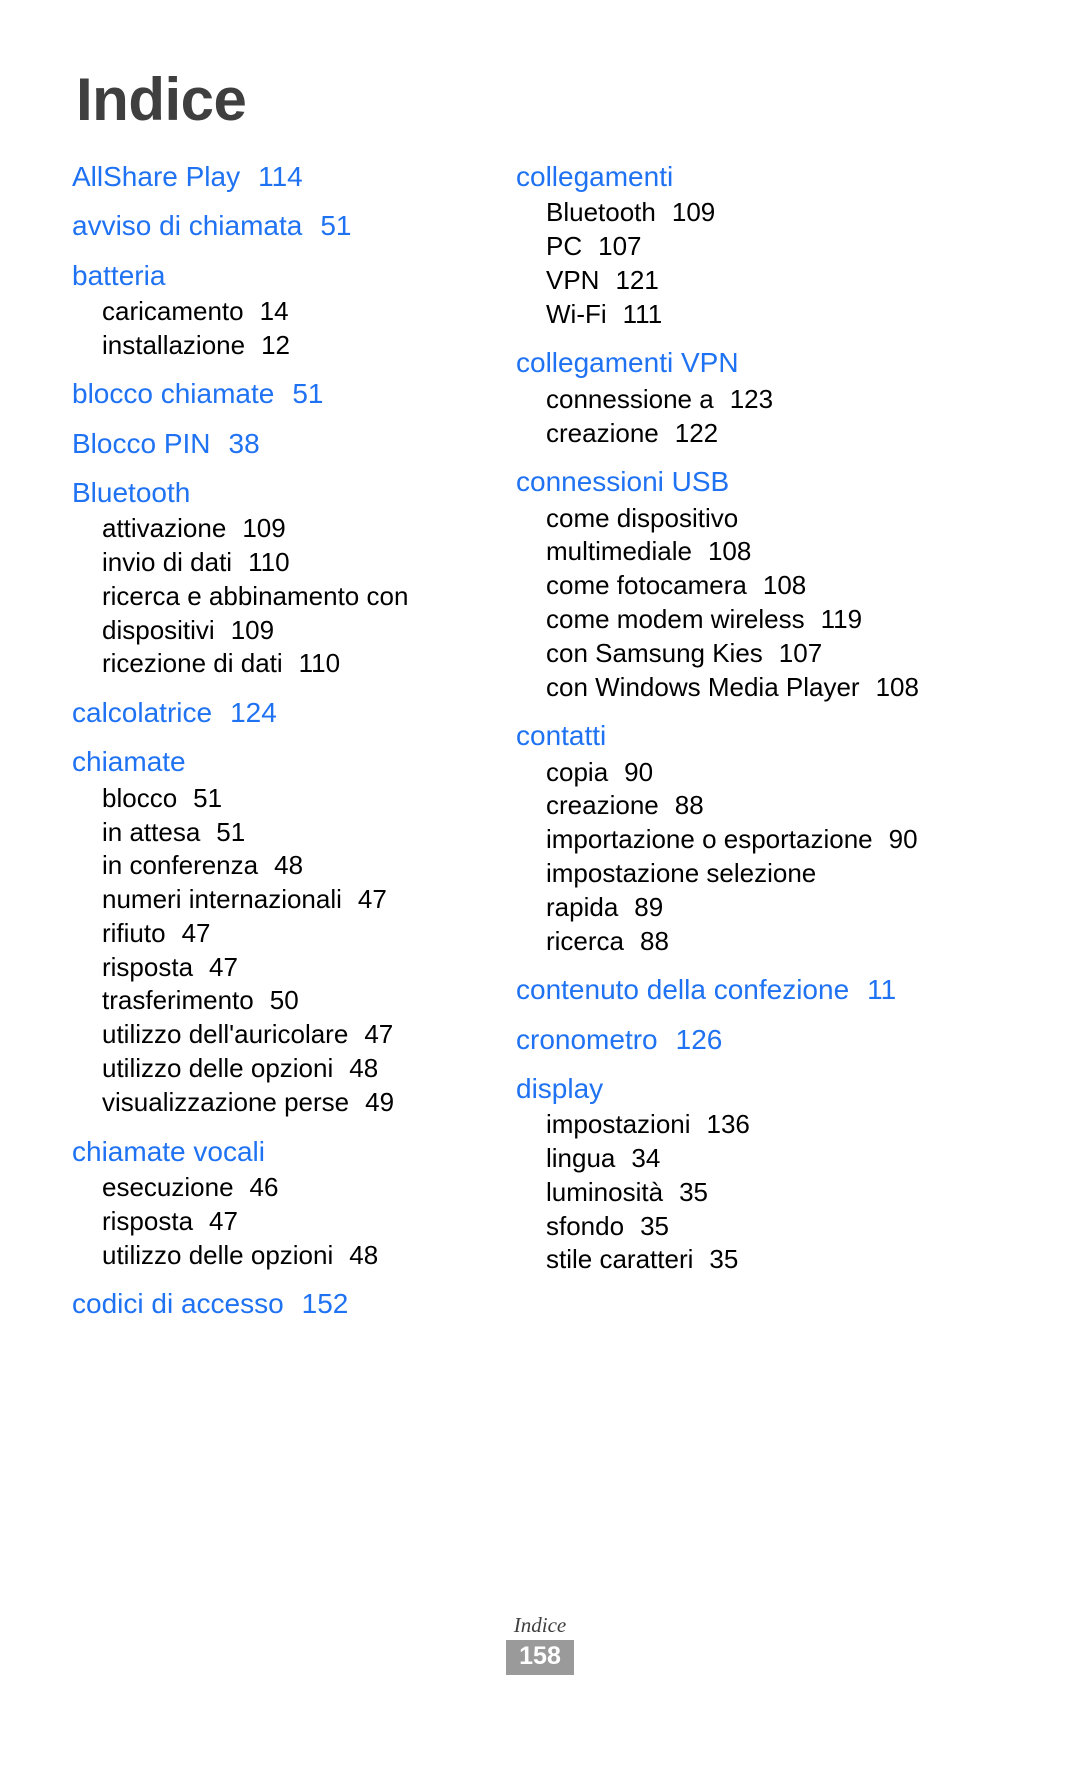  I want to click on index-heading: batteria, so click(276, 275).